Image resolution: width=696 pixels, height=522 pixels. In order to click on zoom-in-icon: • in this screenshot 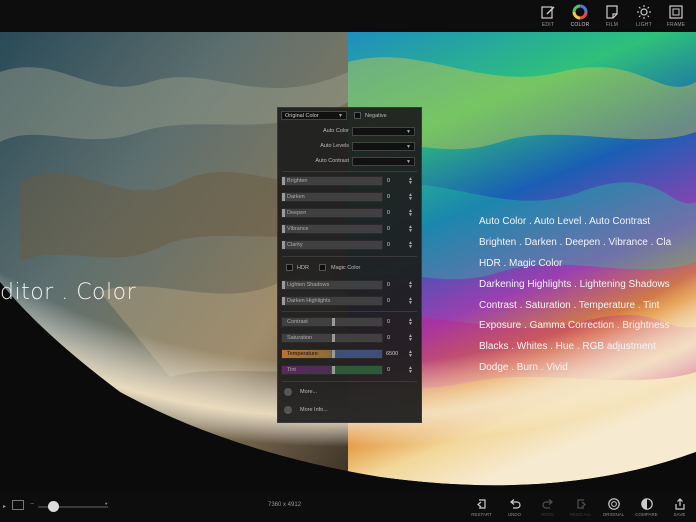, I will do `click(106, 504)`.